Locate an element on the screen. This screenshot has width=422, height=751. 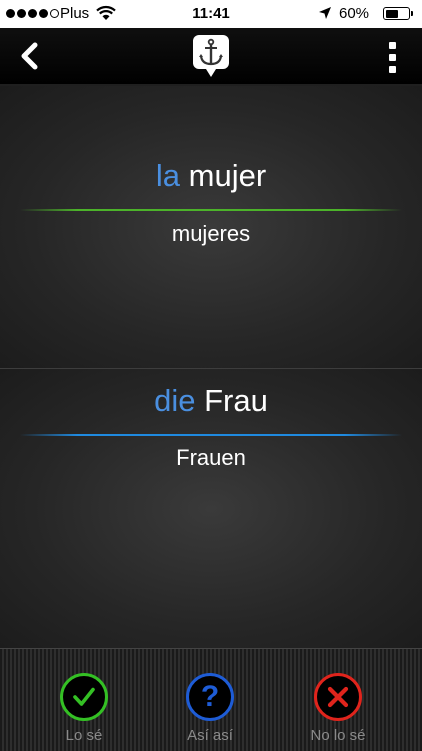
source-word: la mujer is located at coordinates (211, 176).